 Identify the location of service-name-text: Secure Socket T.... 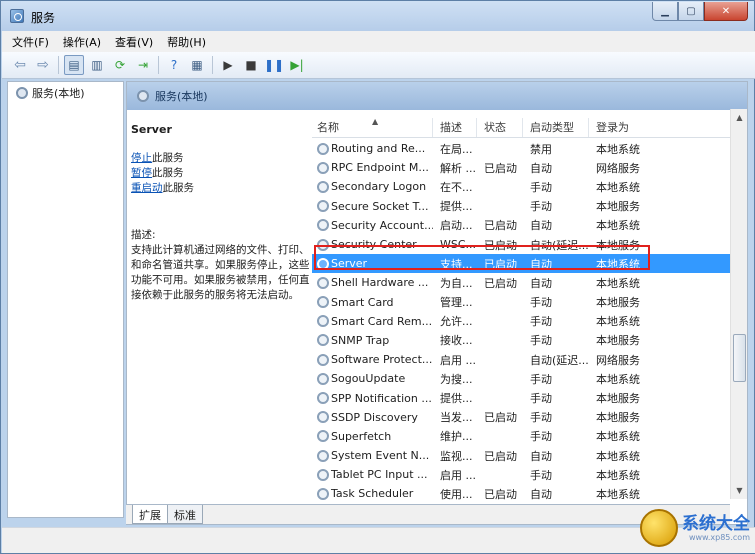
(380, 206).